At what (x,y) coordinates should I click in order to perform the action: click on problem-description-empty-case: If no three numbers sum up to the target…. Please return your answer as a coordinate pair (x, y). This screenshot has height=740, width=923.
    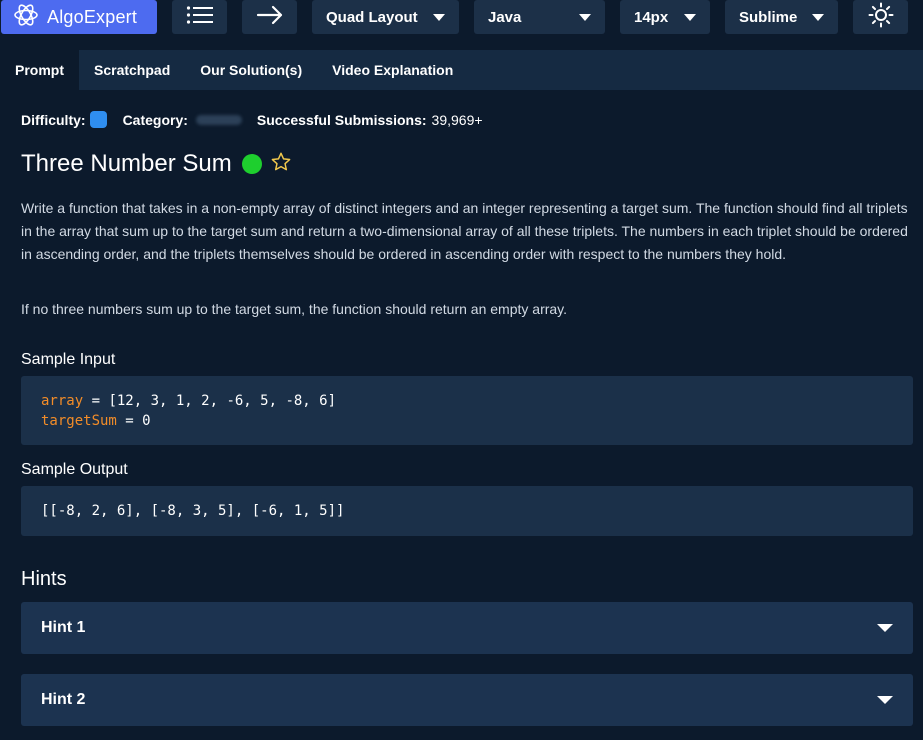
    Looking at the image, I should click on (294, 309).